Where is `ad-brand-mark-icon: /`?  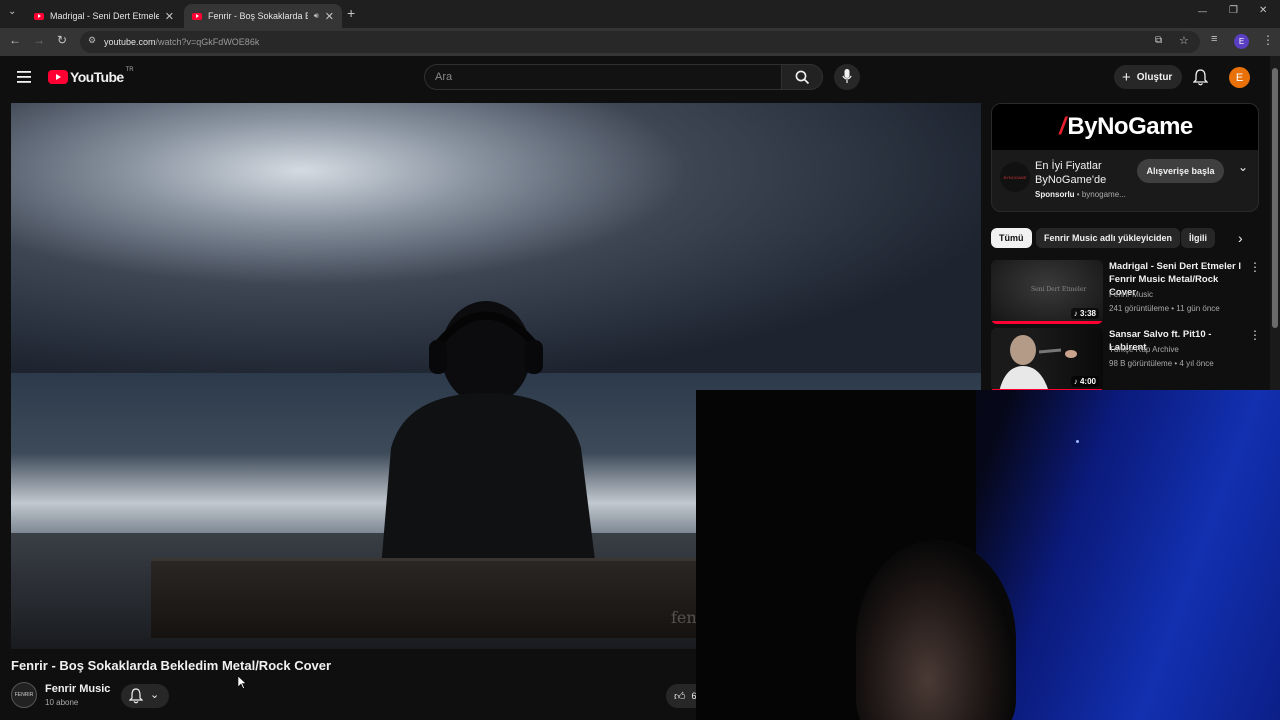 ad-brand-mark-icon: / is located at coordinates (1062, 126).